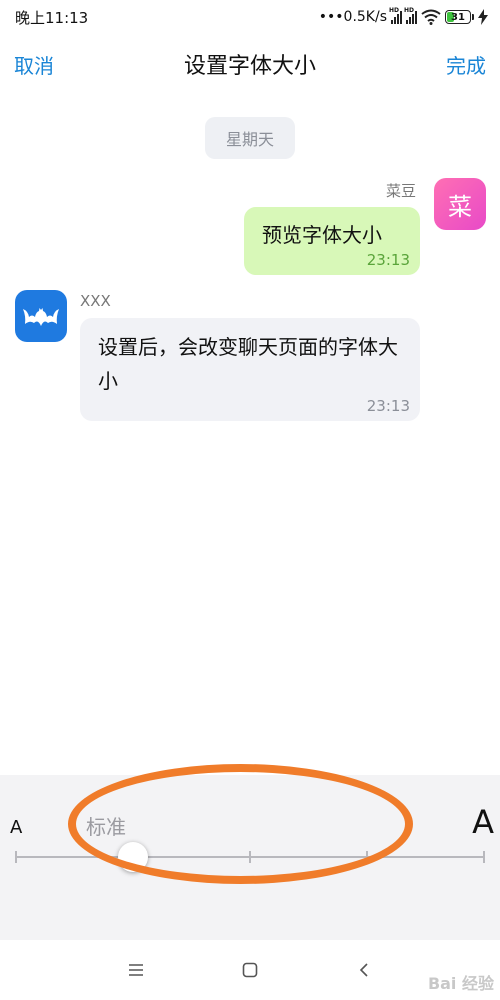 The height and width of the screenshot is (1000, 500). I want to click on contact-avatar, so click(41, 316).